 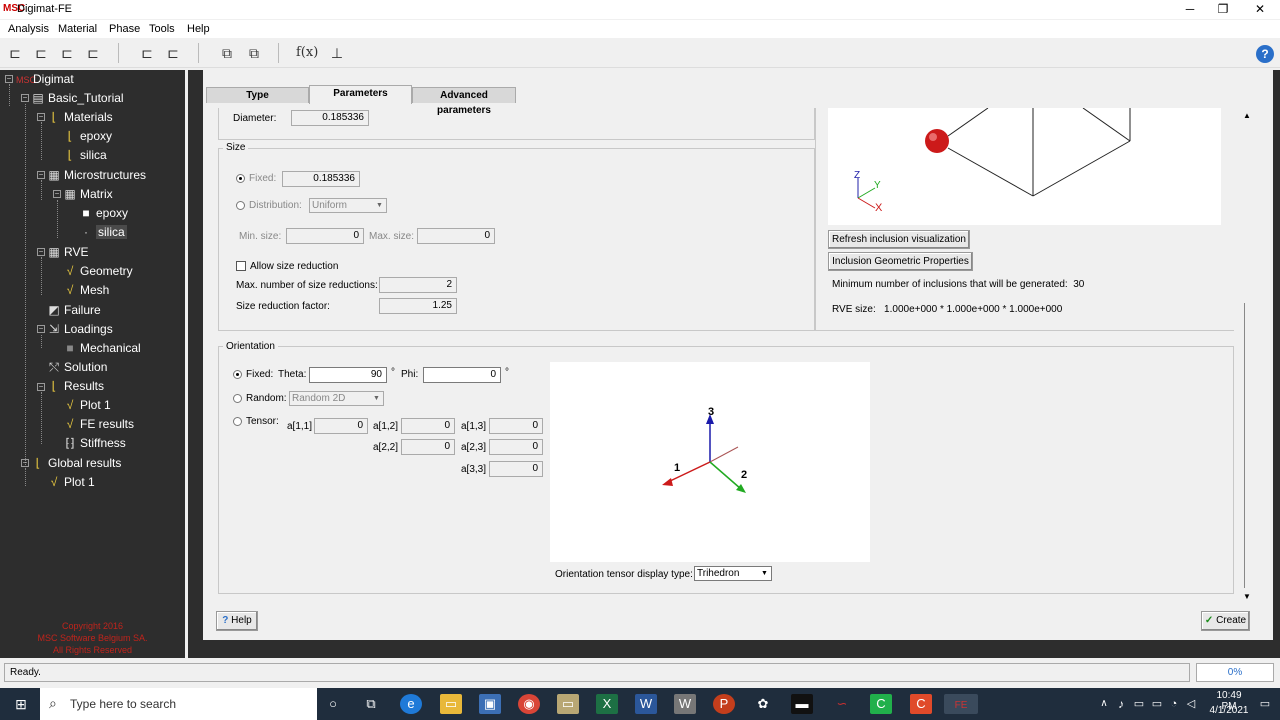 I want to click on maximize-button: ❐, so click(x=1223, y=9).